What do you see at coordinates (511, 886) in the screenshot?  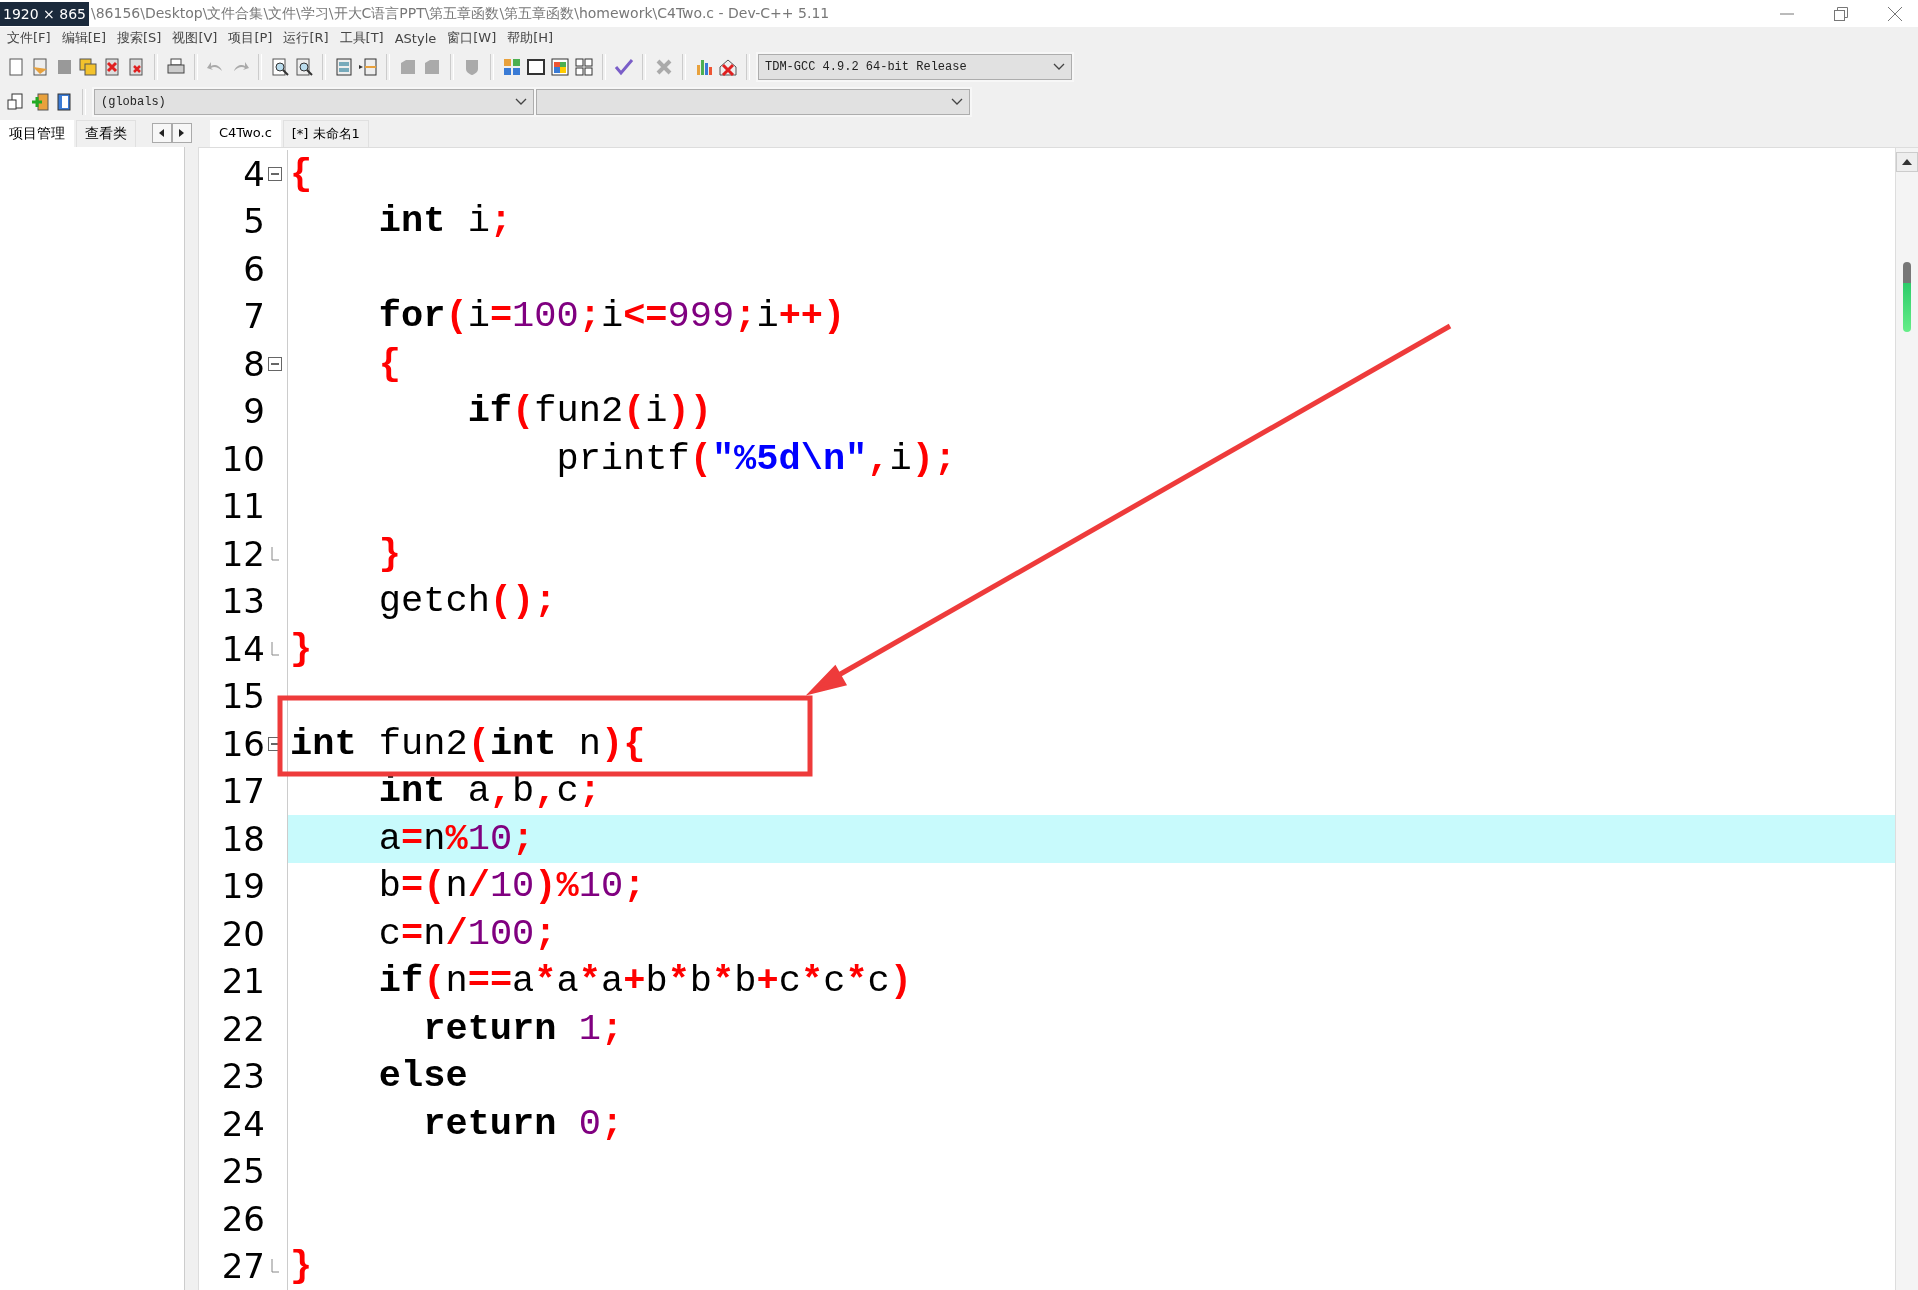 I see `code-line: b=(n/10)%10;` at bounding box center [511, 886].